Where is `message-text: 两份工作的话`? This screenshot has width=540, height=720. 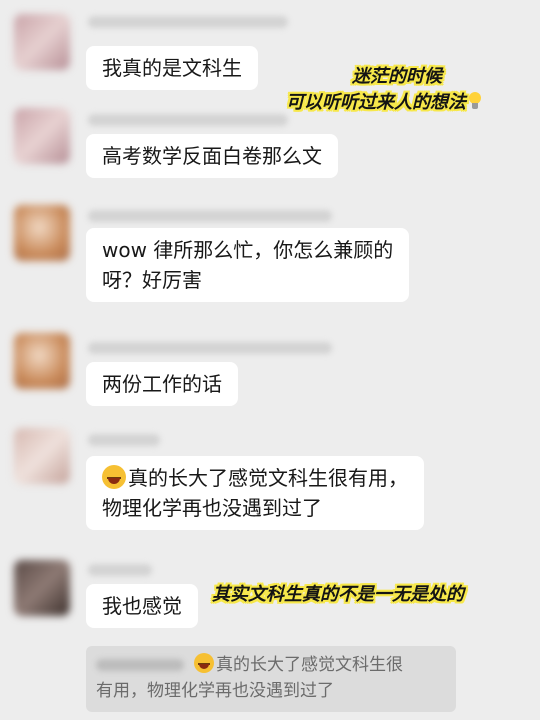
message-text: 两份工作的话 is located at coordinates (162, 384).